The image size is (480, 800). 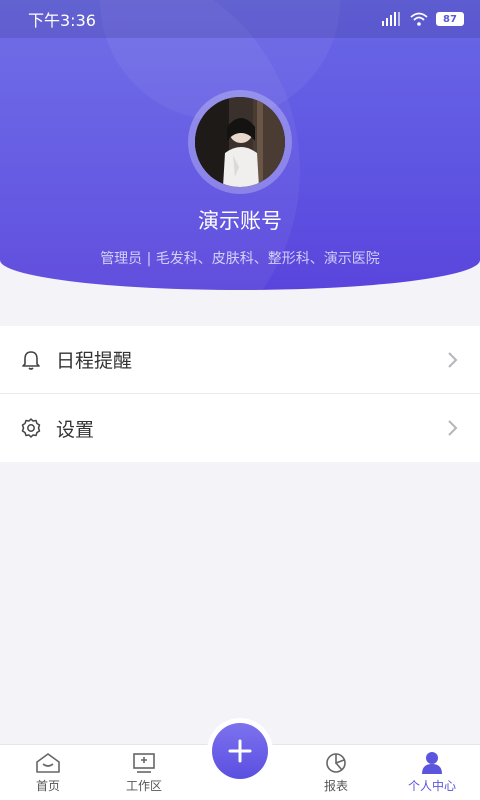 What do you see at coordinates (450, 19) in the screenshot?
I see `battery-indicator: 87` at bounding box center [450, 19].